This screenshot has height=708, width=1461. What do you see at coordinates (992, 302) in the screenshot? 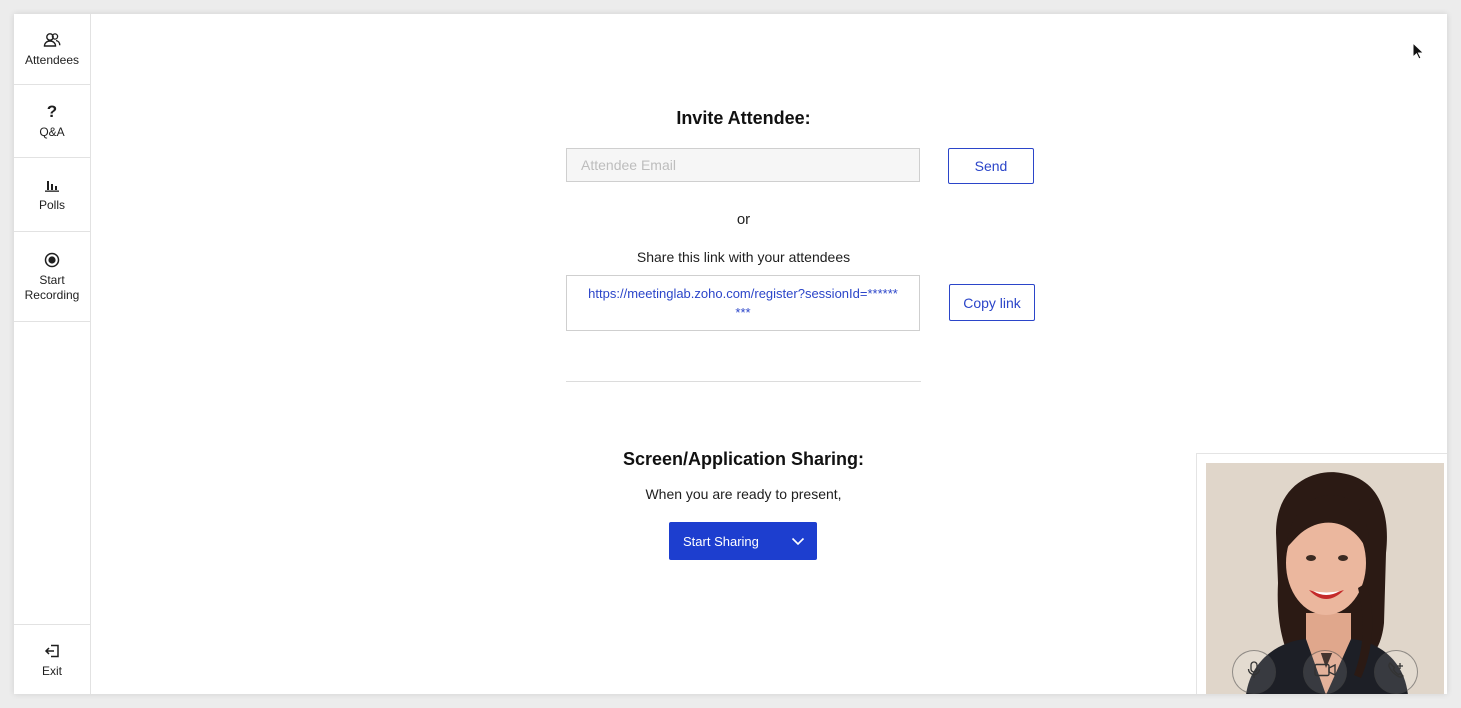
I see `copy-link-button: Copy link` at bounding box center [992, 302].